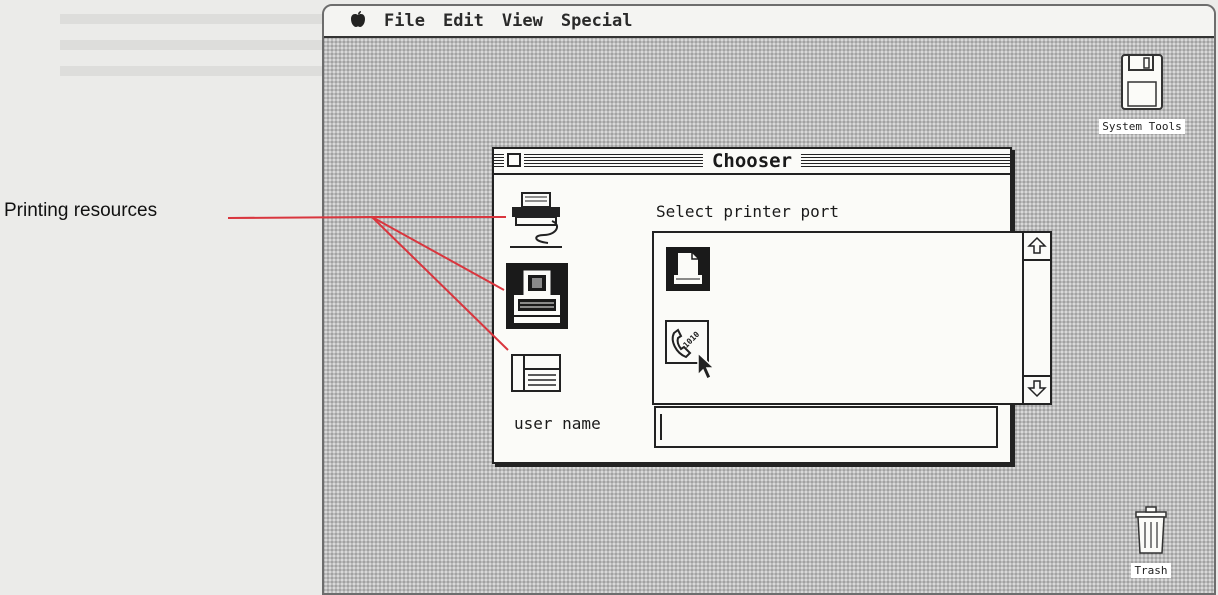 The width and height of the screenshot is (1218, 595). Describe the element at coordinates (852, 318) in the screenshot. I see `printer-port-list: 1010` at that location.